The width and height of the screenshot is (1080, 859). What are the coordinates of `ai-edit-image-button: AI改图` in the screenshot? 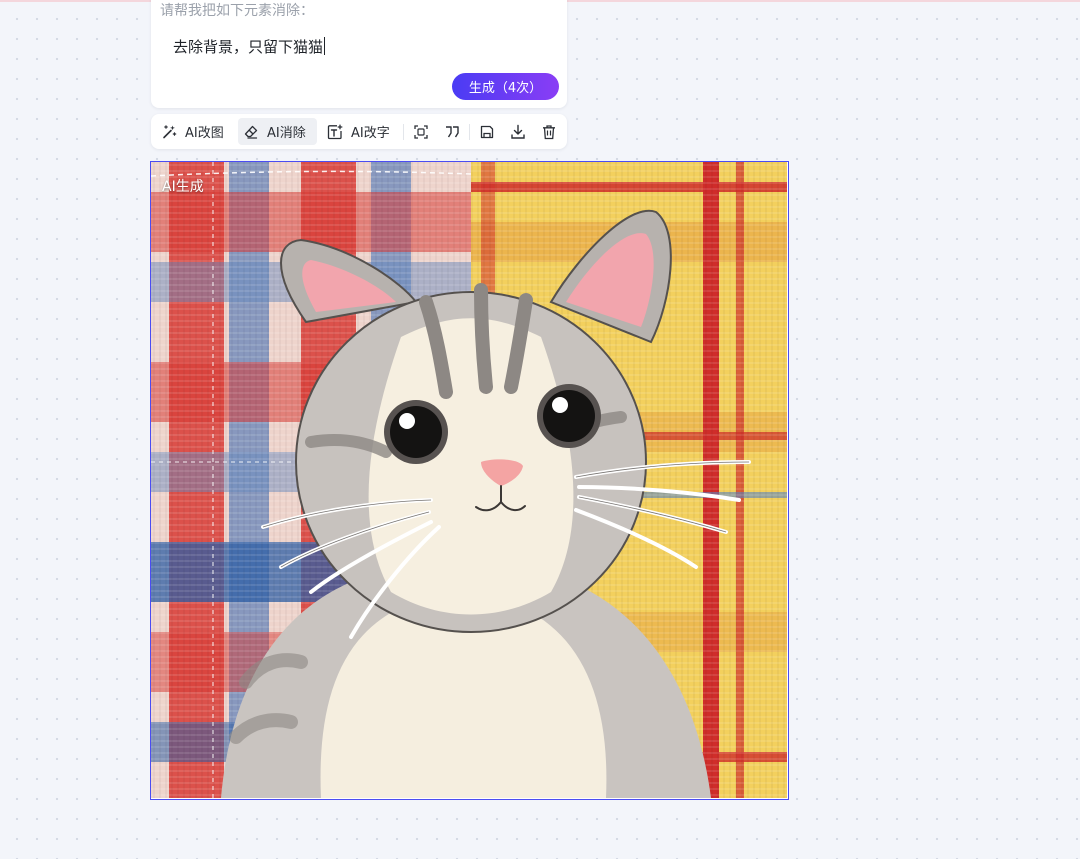 It's located at (194, 131).